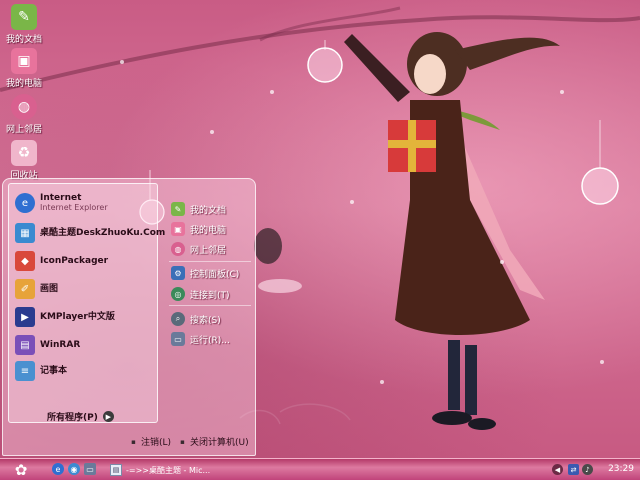 Image resolution: width=640 pixels, height=480 pixels. What do you see at coordinates (621, 469) in the screenshot?
I see `clock: 23:29` at bounding box center [621, 469].